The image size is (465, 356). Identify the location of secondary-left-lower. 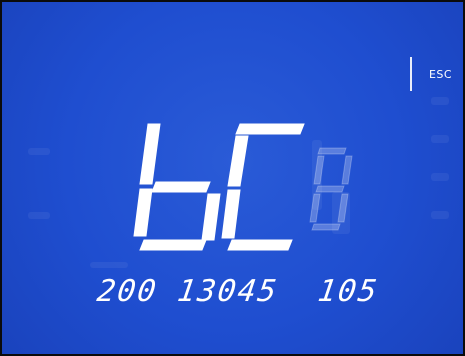
(315, 208).